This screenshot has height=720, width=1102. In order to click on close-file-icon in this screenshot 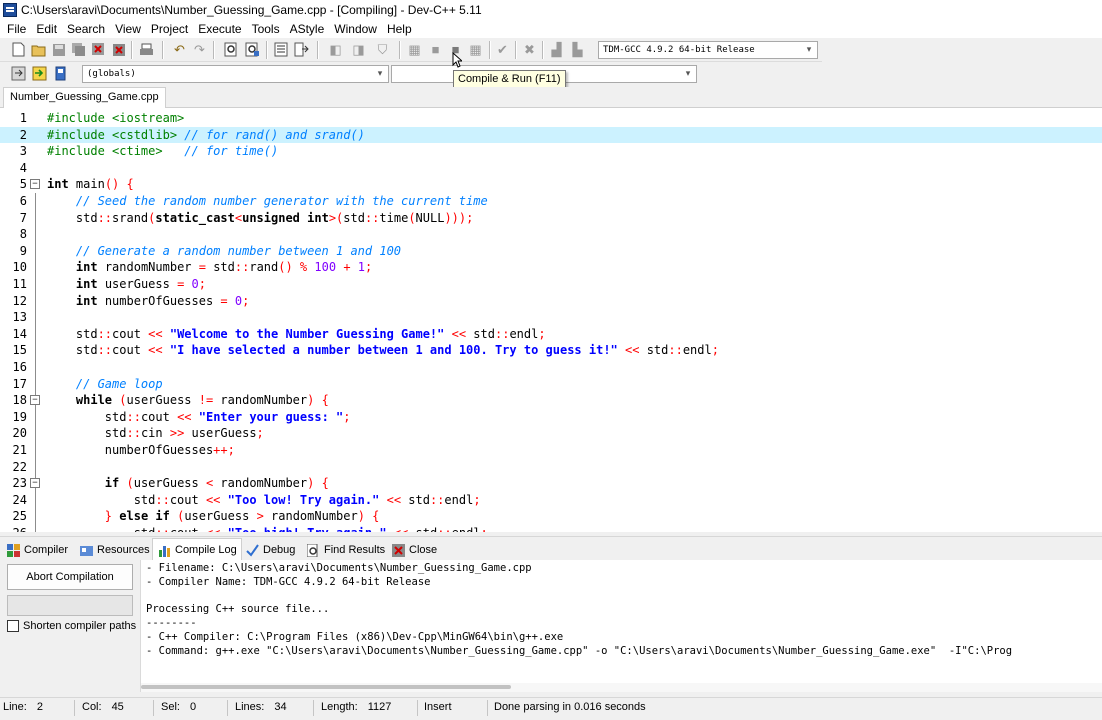, I will do `click(98, 49)`.